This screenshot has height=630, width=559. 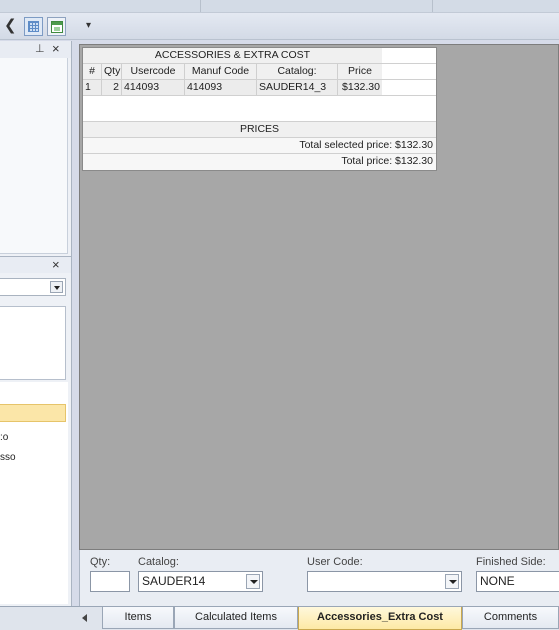 I want to click on qty-label: Qty:, so click(x=100, y=562).